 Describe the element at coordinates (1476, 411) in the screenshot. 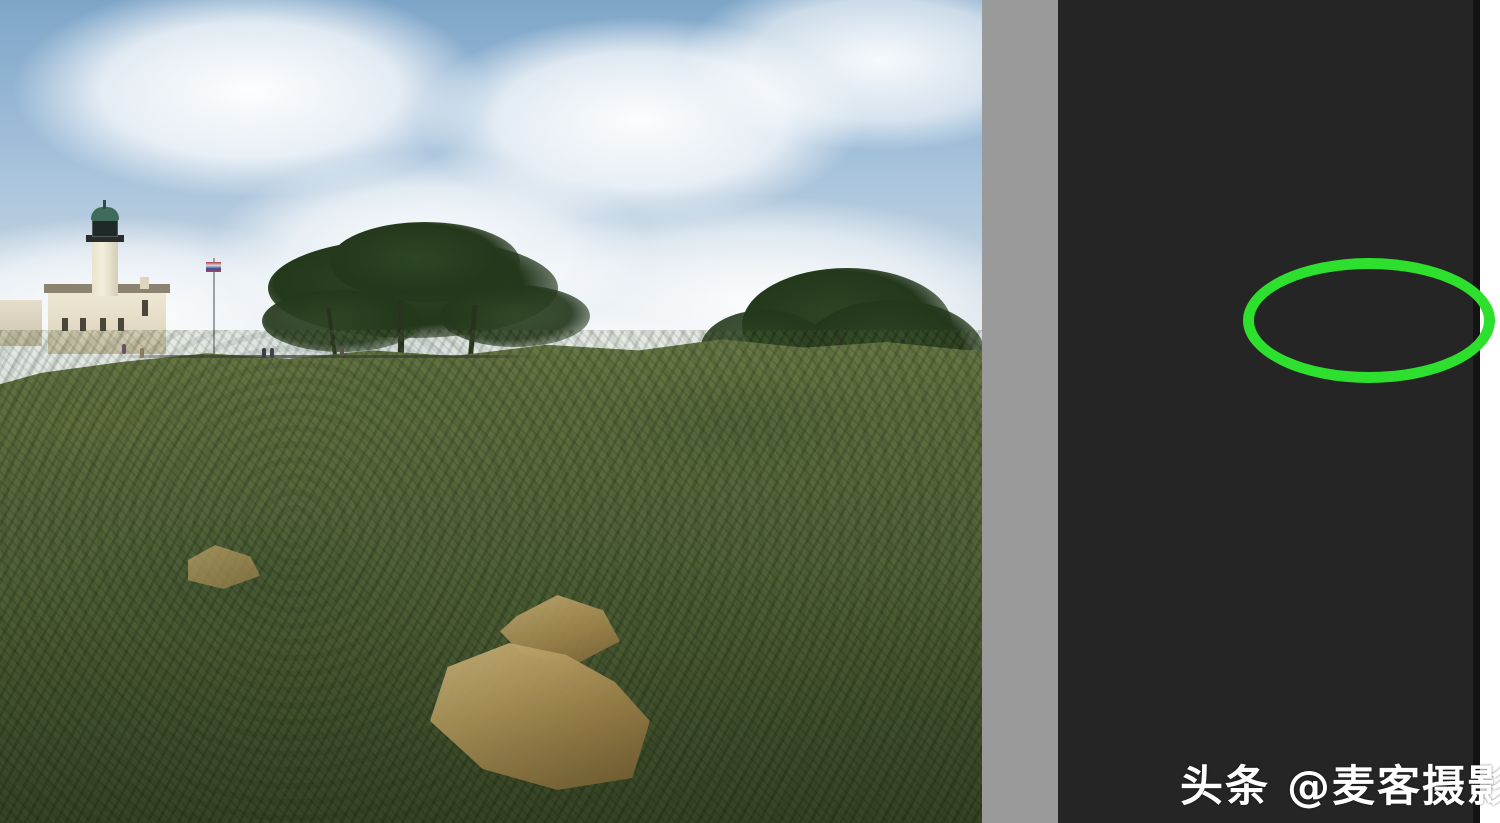

I see `right-panel-right-edge` at that location.